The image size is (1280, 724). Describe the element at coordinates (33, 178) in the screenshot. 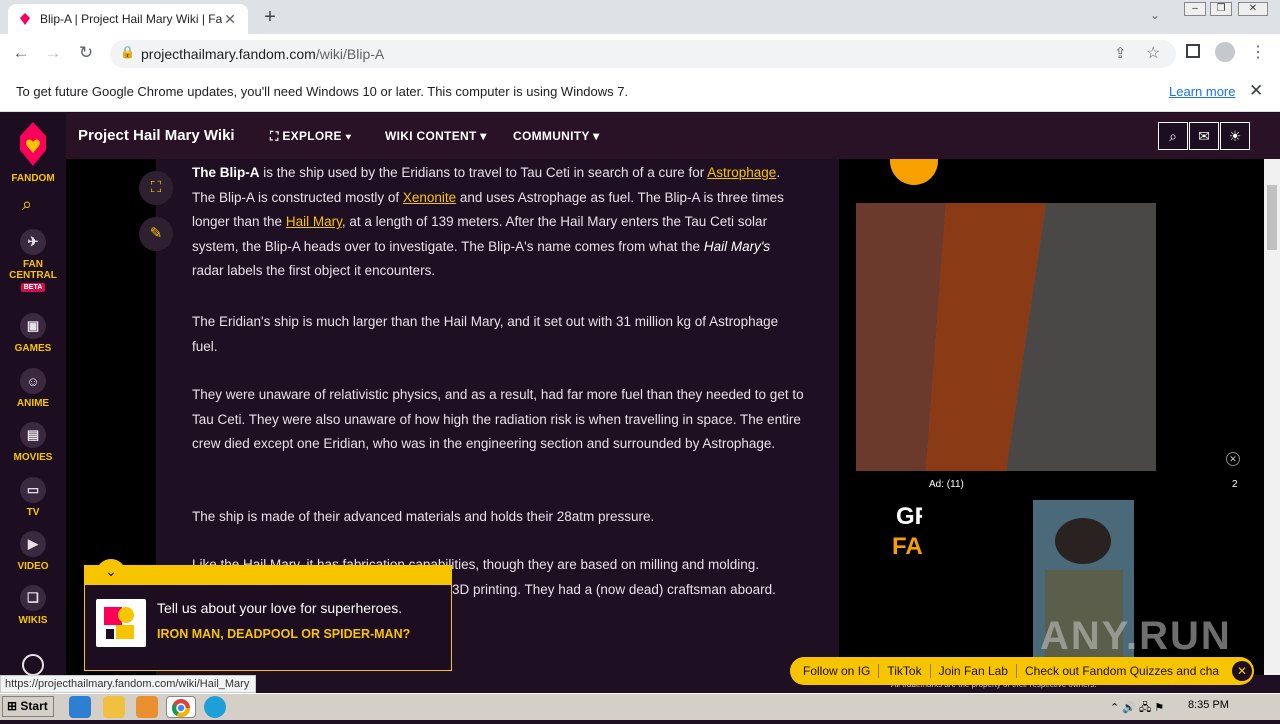

I see `fandom-logo-label: FANDOM` at that location.